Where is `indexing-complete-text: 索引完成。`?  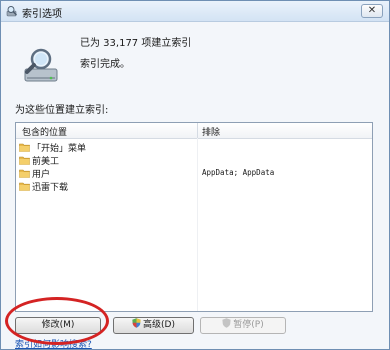
indexing-complete-text: 索引完成。 is located at coordinates (105, 64).